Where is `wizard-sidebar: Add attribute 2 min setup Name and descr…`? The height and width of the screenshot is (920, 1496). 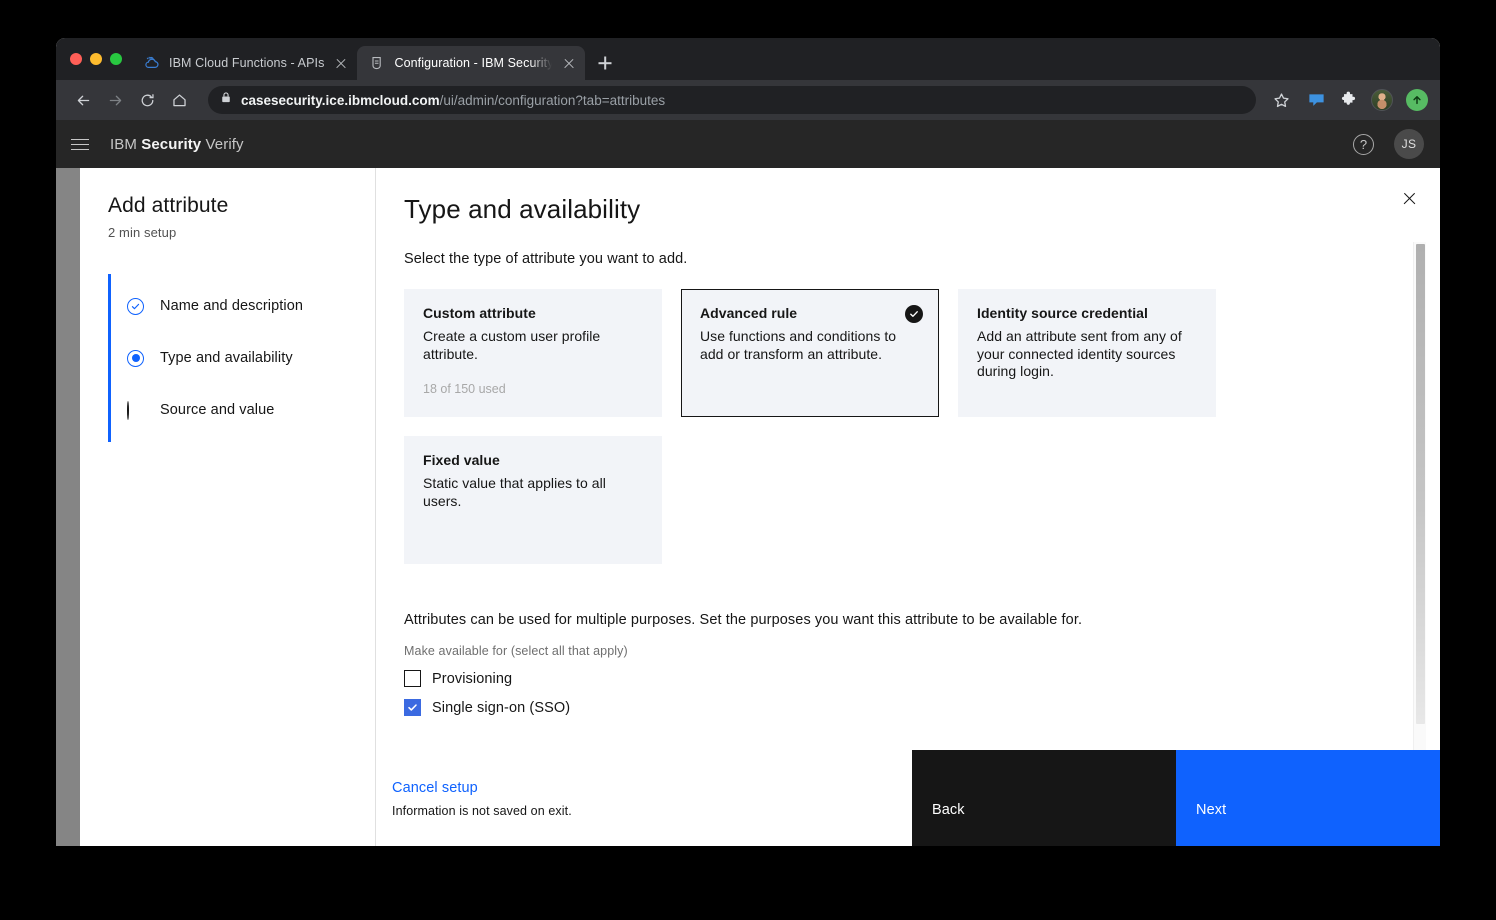
wizard-sidebar: Add attribute 2 min setup Name and descr… is located at coordinates (228, 507).